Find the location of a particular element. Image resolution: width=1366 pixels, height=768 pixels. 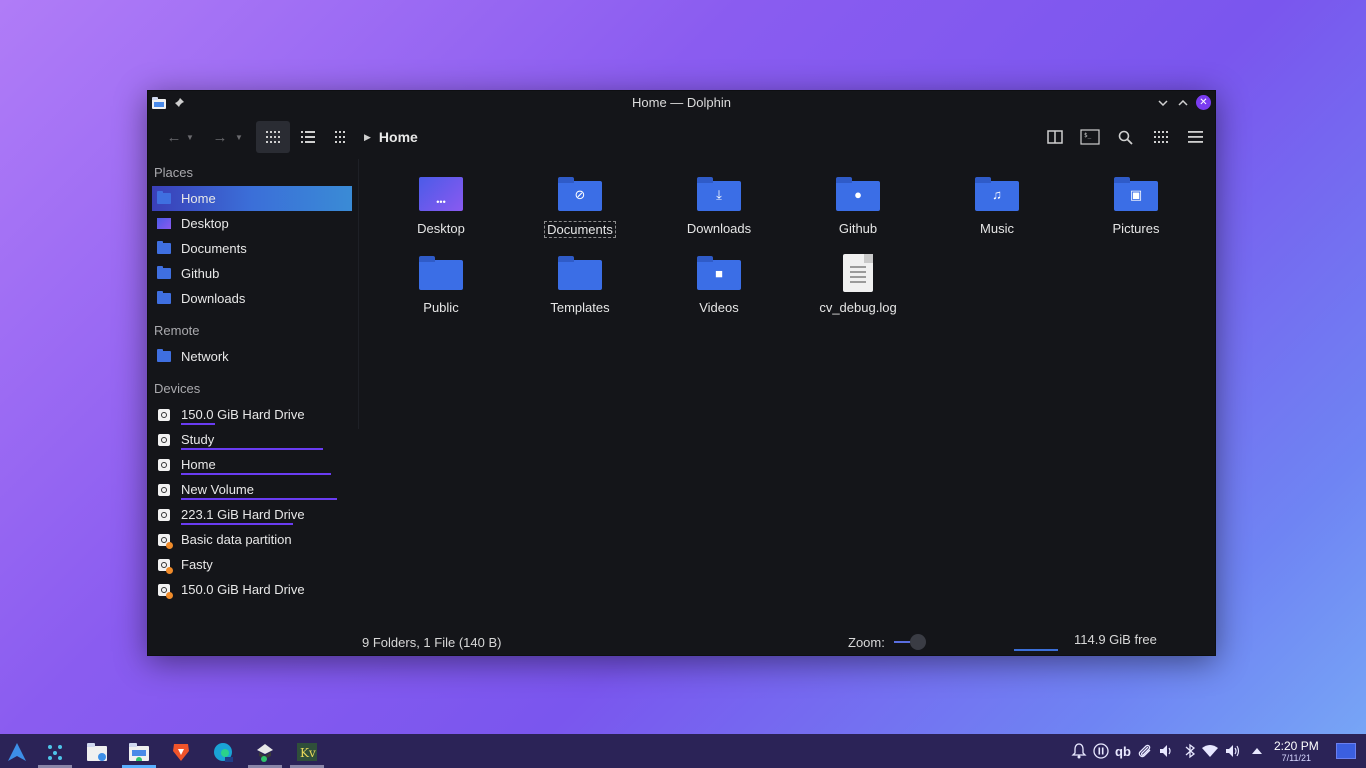

zoom-slider-handle is located at coordinates (918, 642).